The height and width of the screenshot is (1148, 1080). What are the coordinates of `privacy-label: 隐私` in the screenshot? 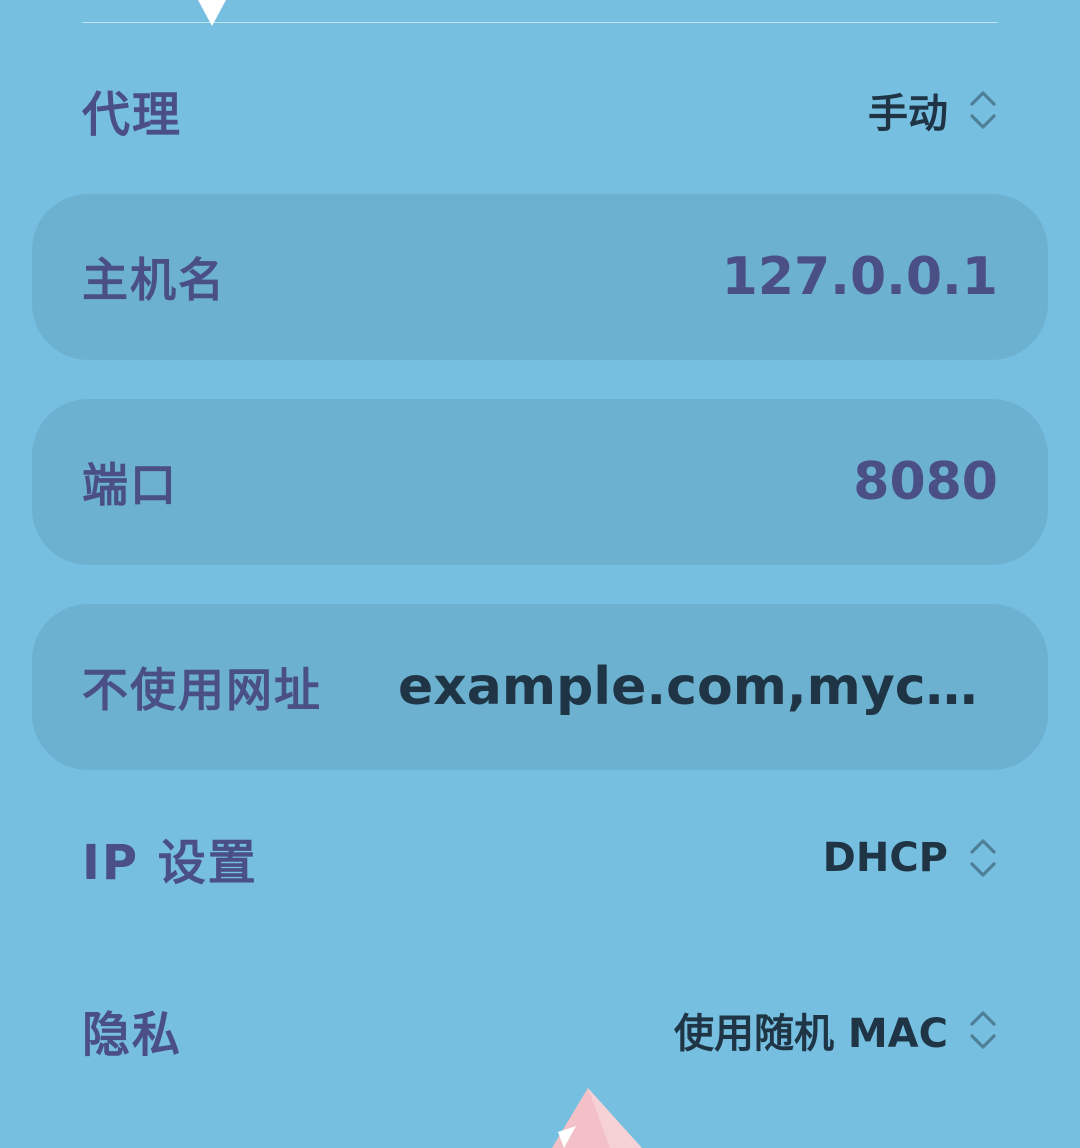 It's located at (132, 1035).